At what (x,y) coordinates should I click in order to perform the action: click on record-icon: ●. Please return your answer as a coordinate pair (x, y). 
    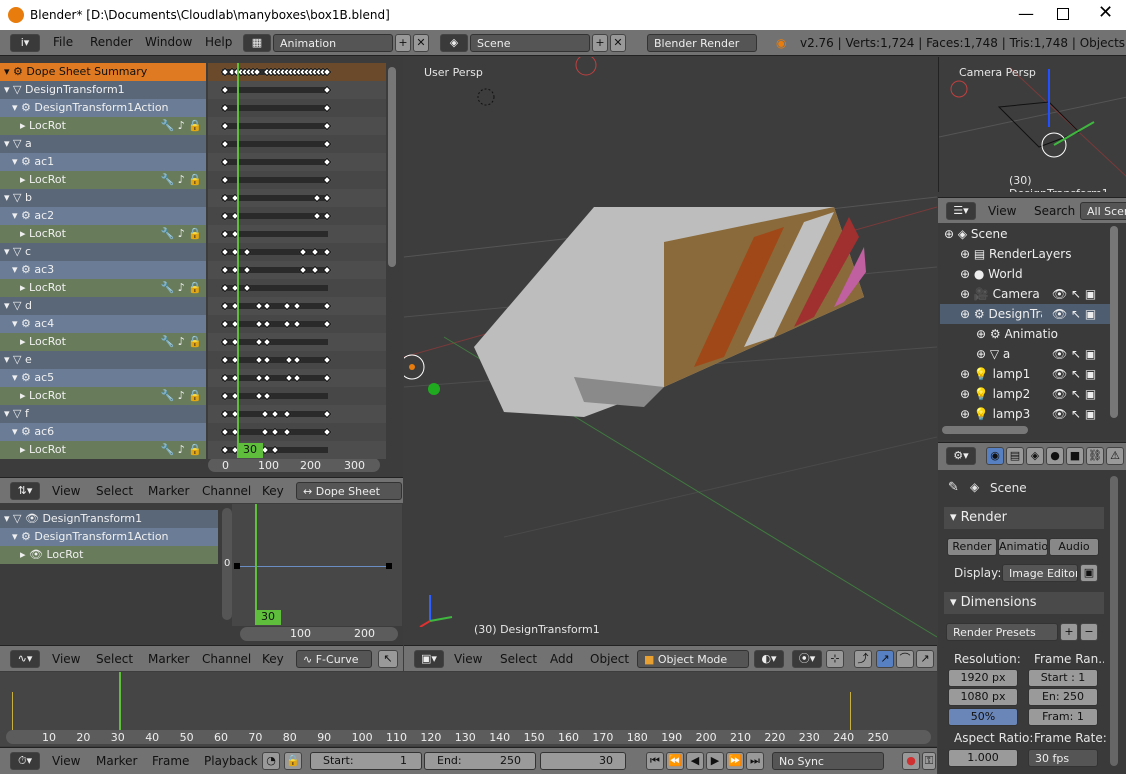
    Looking at the image, I should click on (911, 761).